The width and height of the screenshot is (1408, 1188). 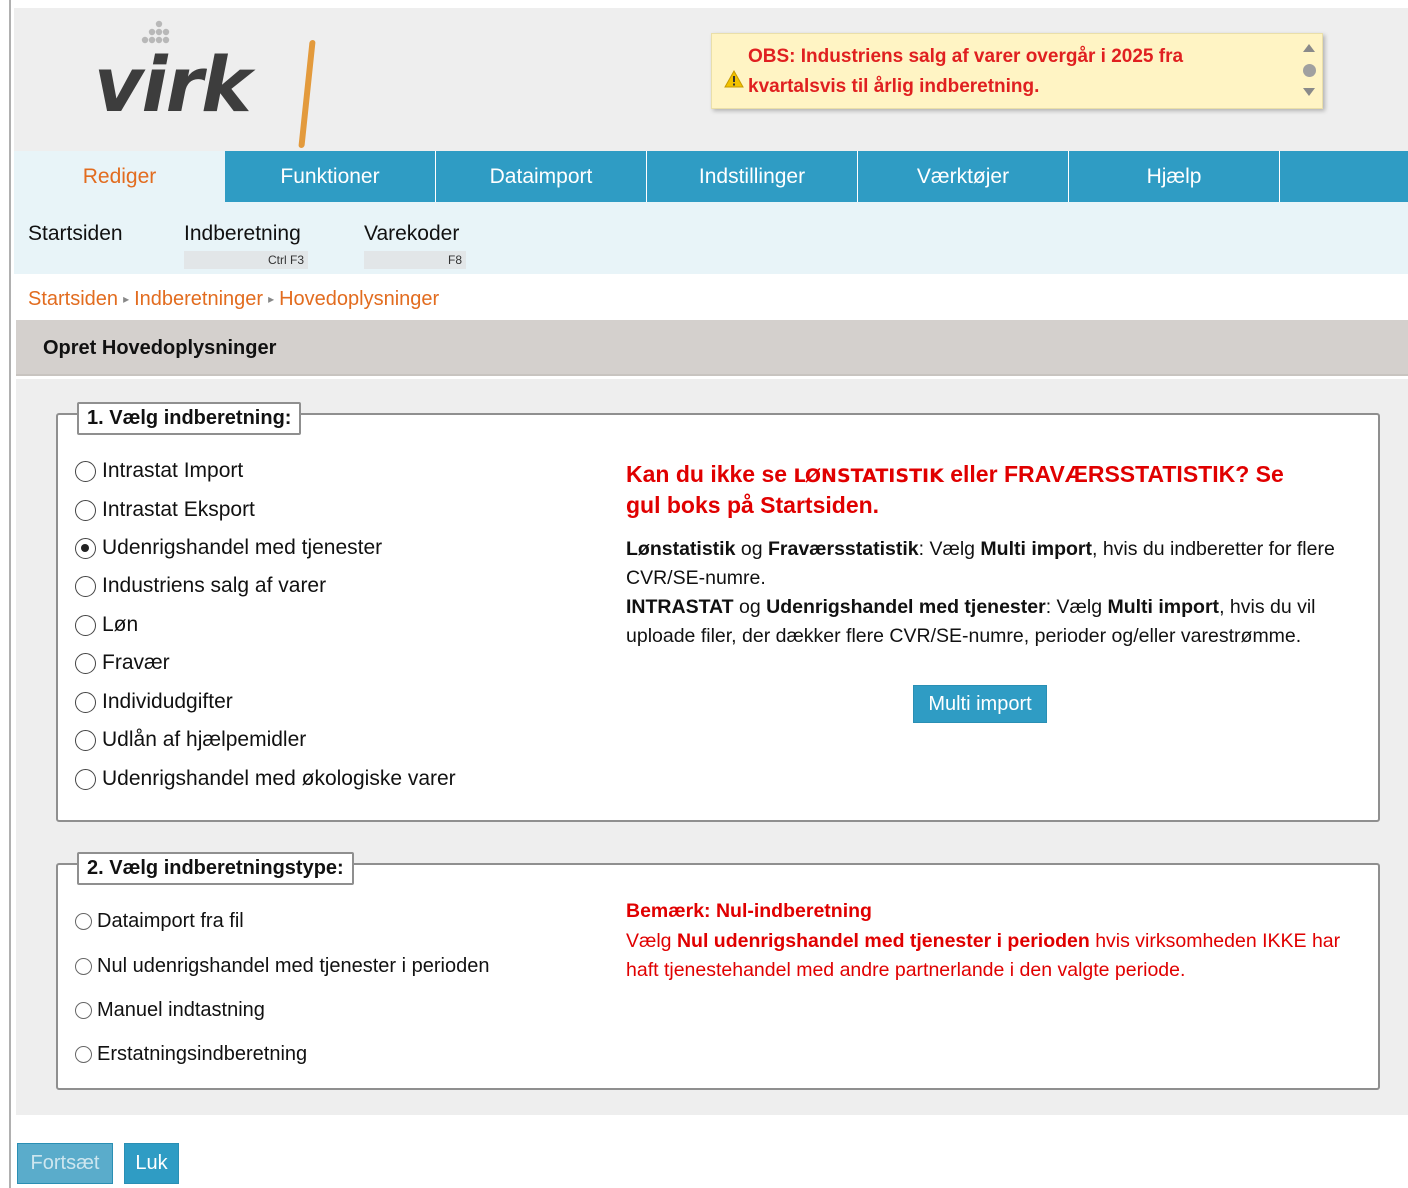 I want to click on radio-erstatningsindberetning, so click(x=83, y=1054).